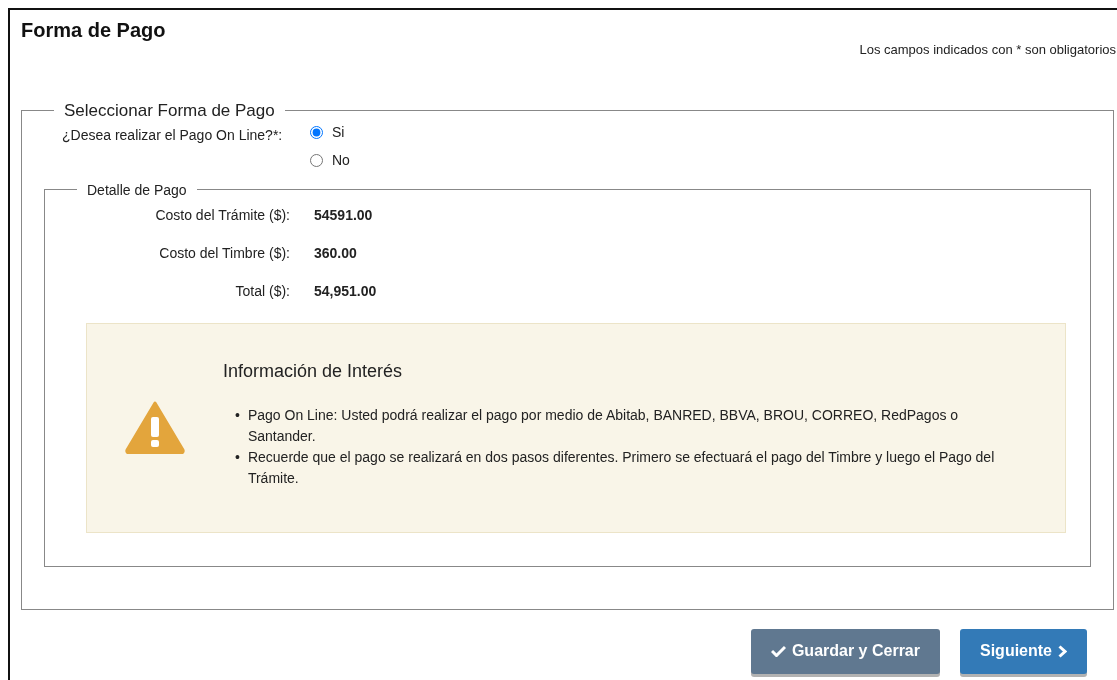 The height and width of the screenshot is (680, 1117). I want to click on field-label: ¿Desea realizar el Pago On Line?*:, so click(172, 134).